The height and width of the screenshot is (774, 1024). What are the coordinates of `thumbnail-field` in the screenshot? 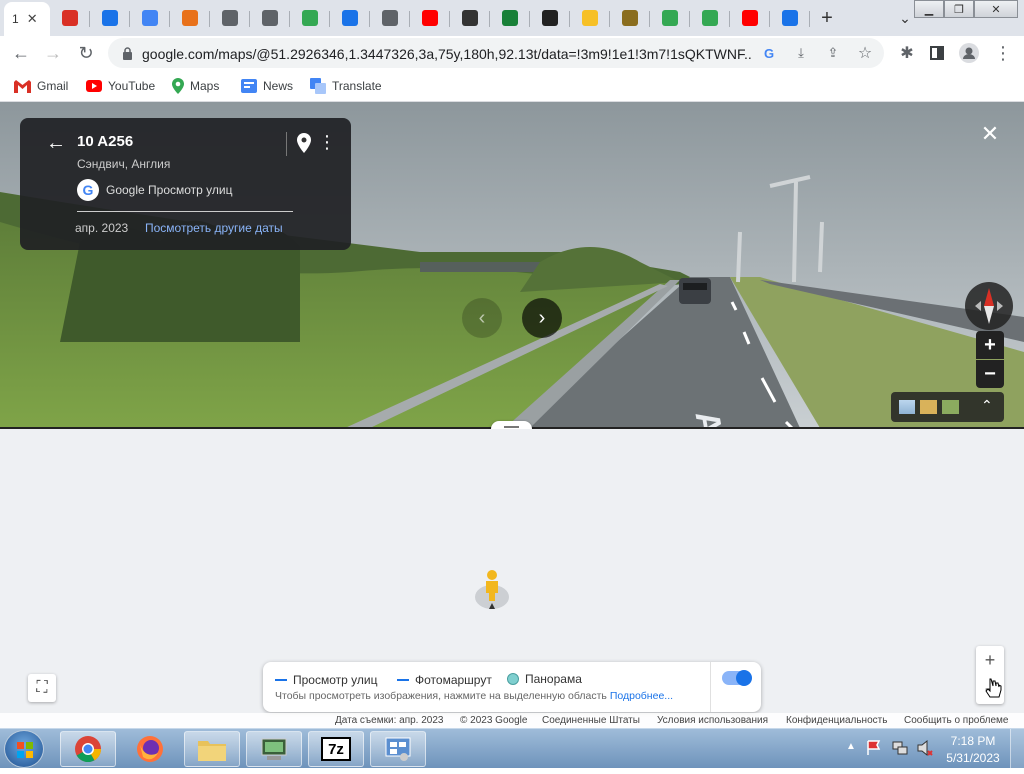 It's located at (928, 407).